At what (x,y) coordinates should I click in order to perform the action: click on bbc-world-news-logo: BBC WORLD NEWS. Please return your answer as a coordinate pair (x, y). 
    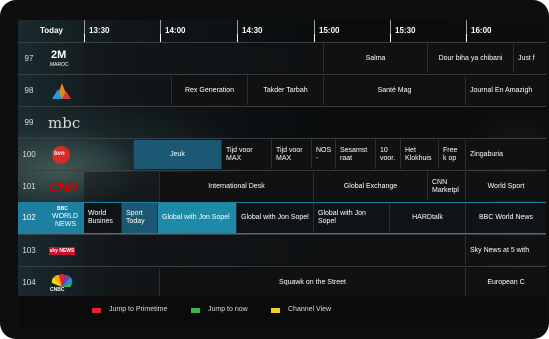
    Looking at the image, I should click on (65, 217).